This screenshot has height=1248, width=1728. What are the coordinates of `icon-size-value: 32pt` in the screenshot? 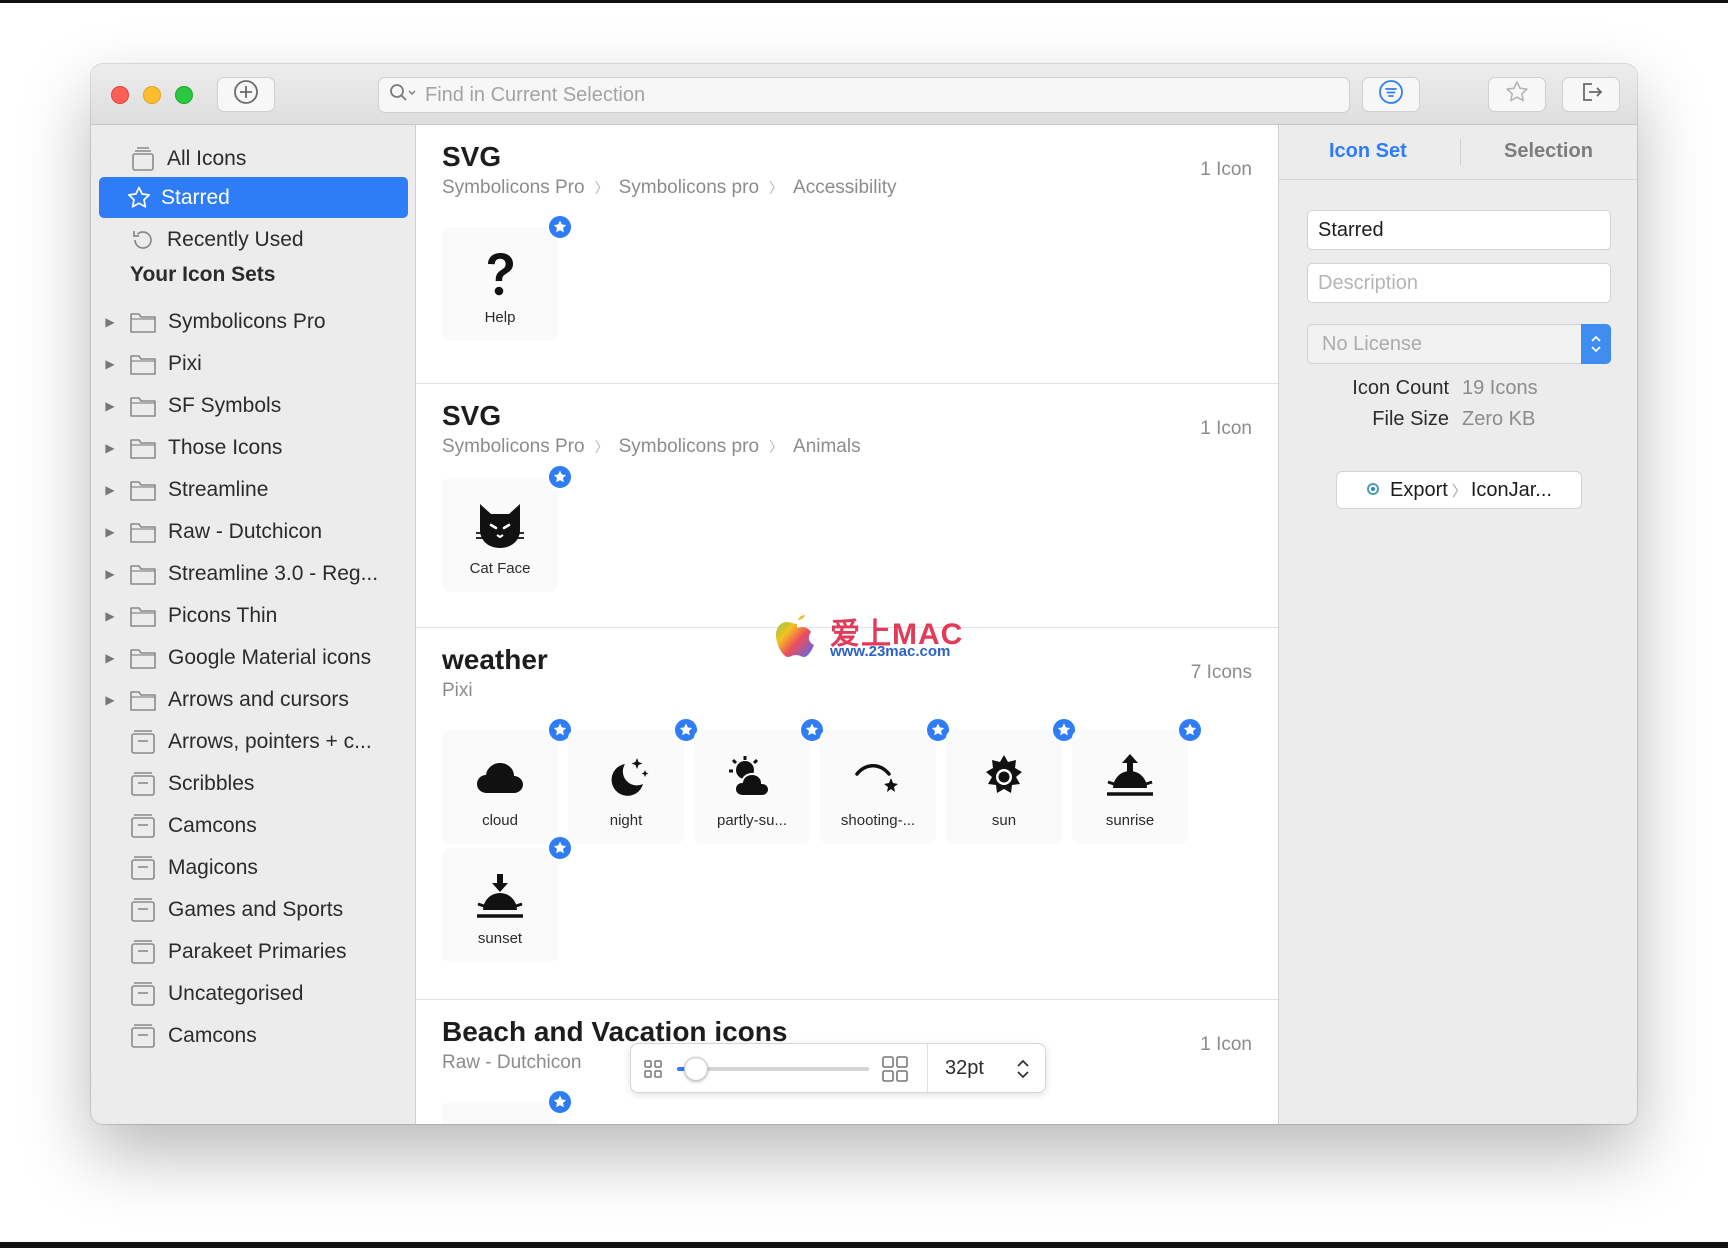 It's located at (964, 1068).